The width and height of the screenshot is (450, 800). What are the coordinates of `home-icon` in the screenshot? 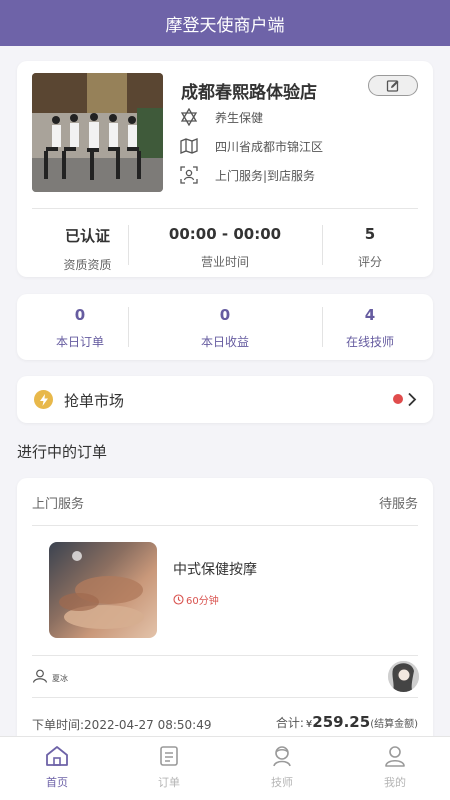 It's located at (57, 756).